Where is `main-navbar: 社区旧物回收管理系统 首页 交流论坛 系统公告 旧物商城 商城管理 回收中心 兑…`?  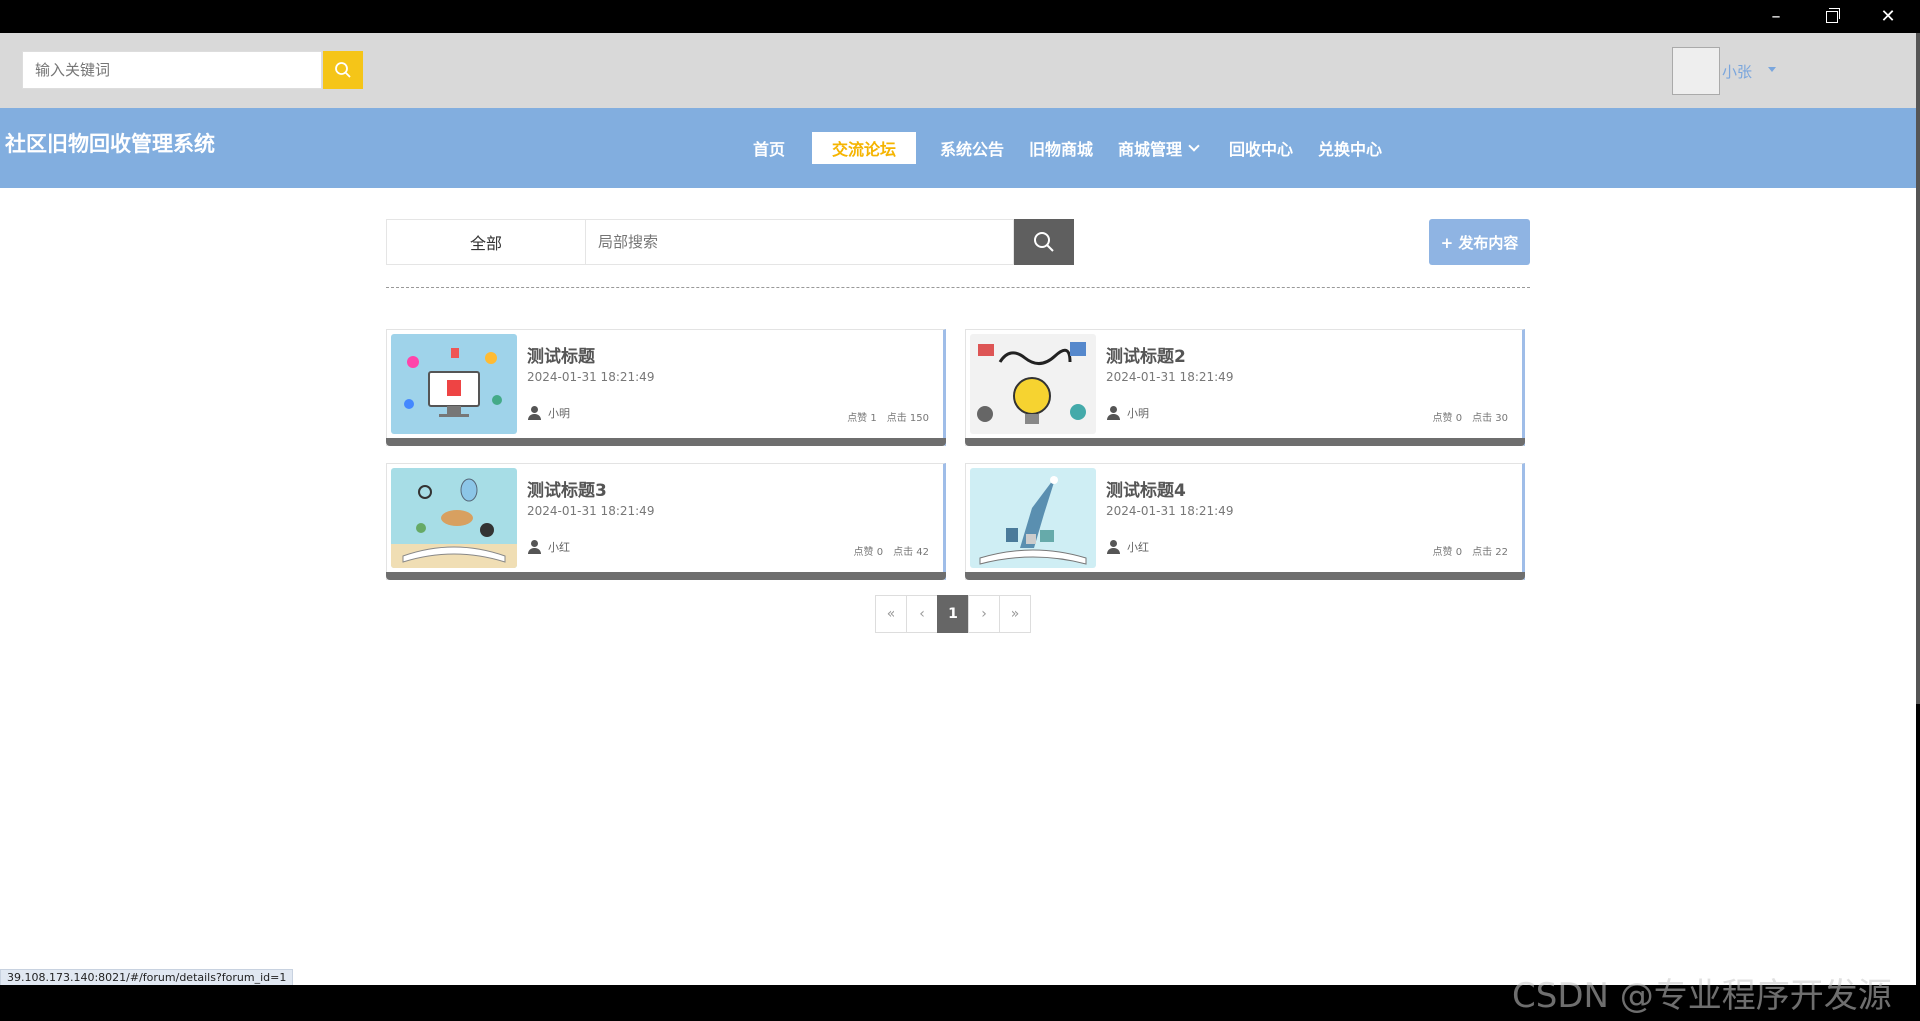
main-navbar: 社区旧物回收管理系统 首页 交流论坛 系统公告 旧物商城 商城管理 回收中心 兑… is located at coordinates (958, 148).